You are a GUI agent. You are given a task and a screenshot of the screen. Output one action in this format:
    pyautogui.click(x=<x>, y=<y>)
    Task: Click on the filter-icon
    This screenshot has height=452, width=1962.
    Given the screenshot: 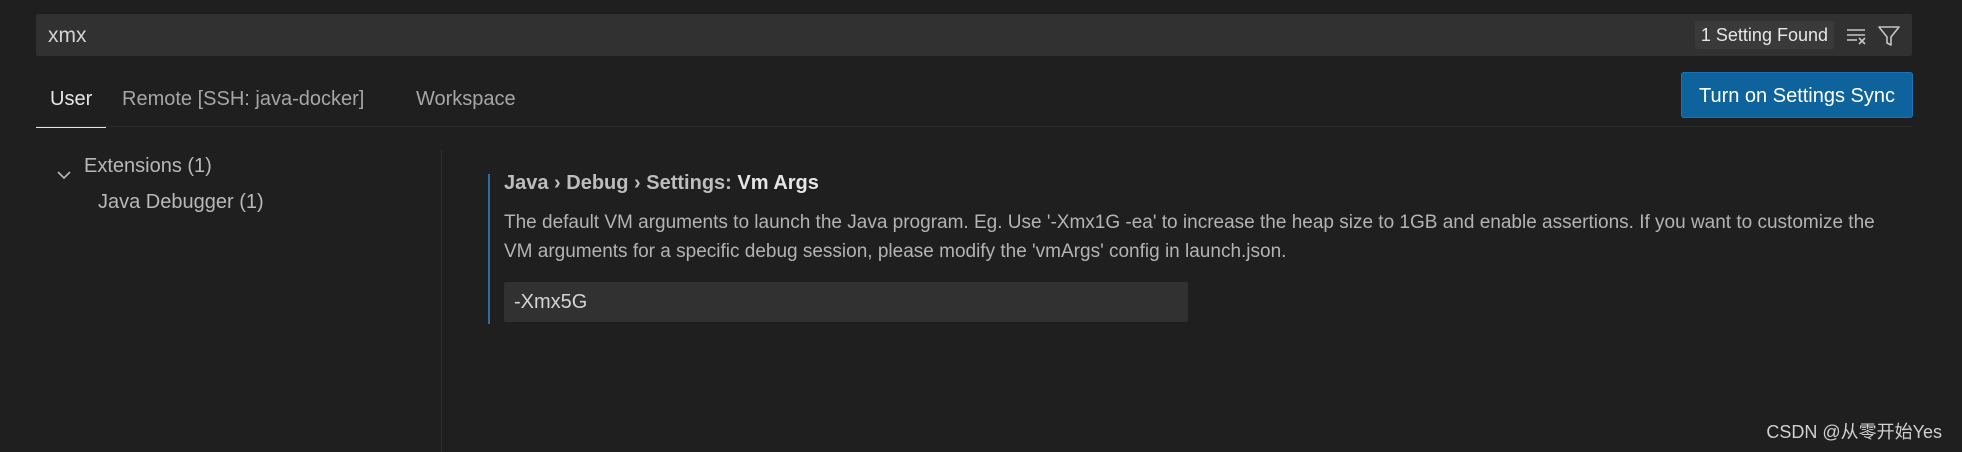 What is the action you would take?
    pyautogui.click(x=1889, y=36)
    